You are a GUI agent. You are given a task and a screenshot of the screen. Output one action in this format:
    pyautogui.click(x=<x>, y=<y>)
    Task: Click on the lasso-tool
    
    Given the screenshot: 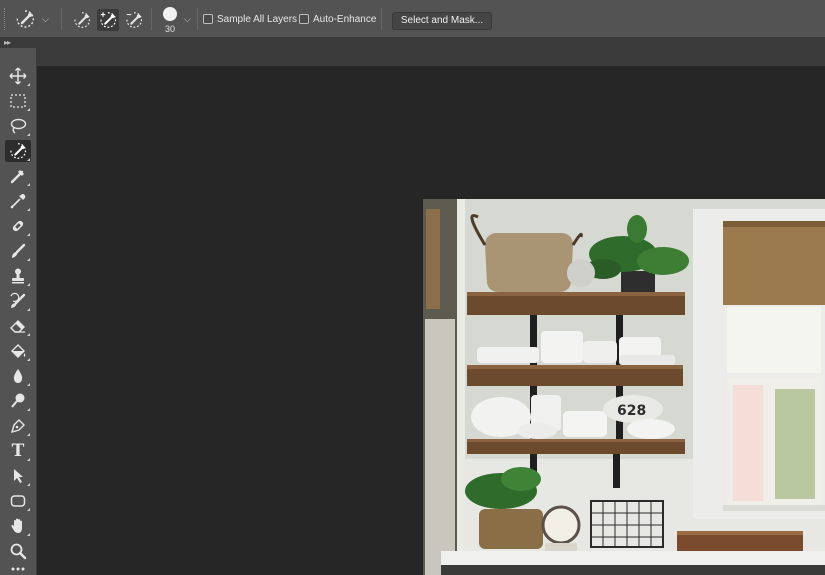 What is the action you would take?
    pyautogui.click(x=18, y=126)
    